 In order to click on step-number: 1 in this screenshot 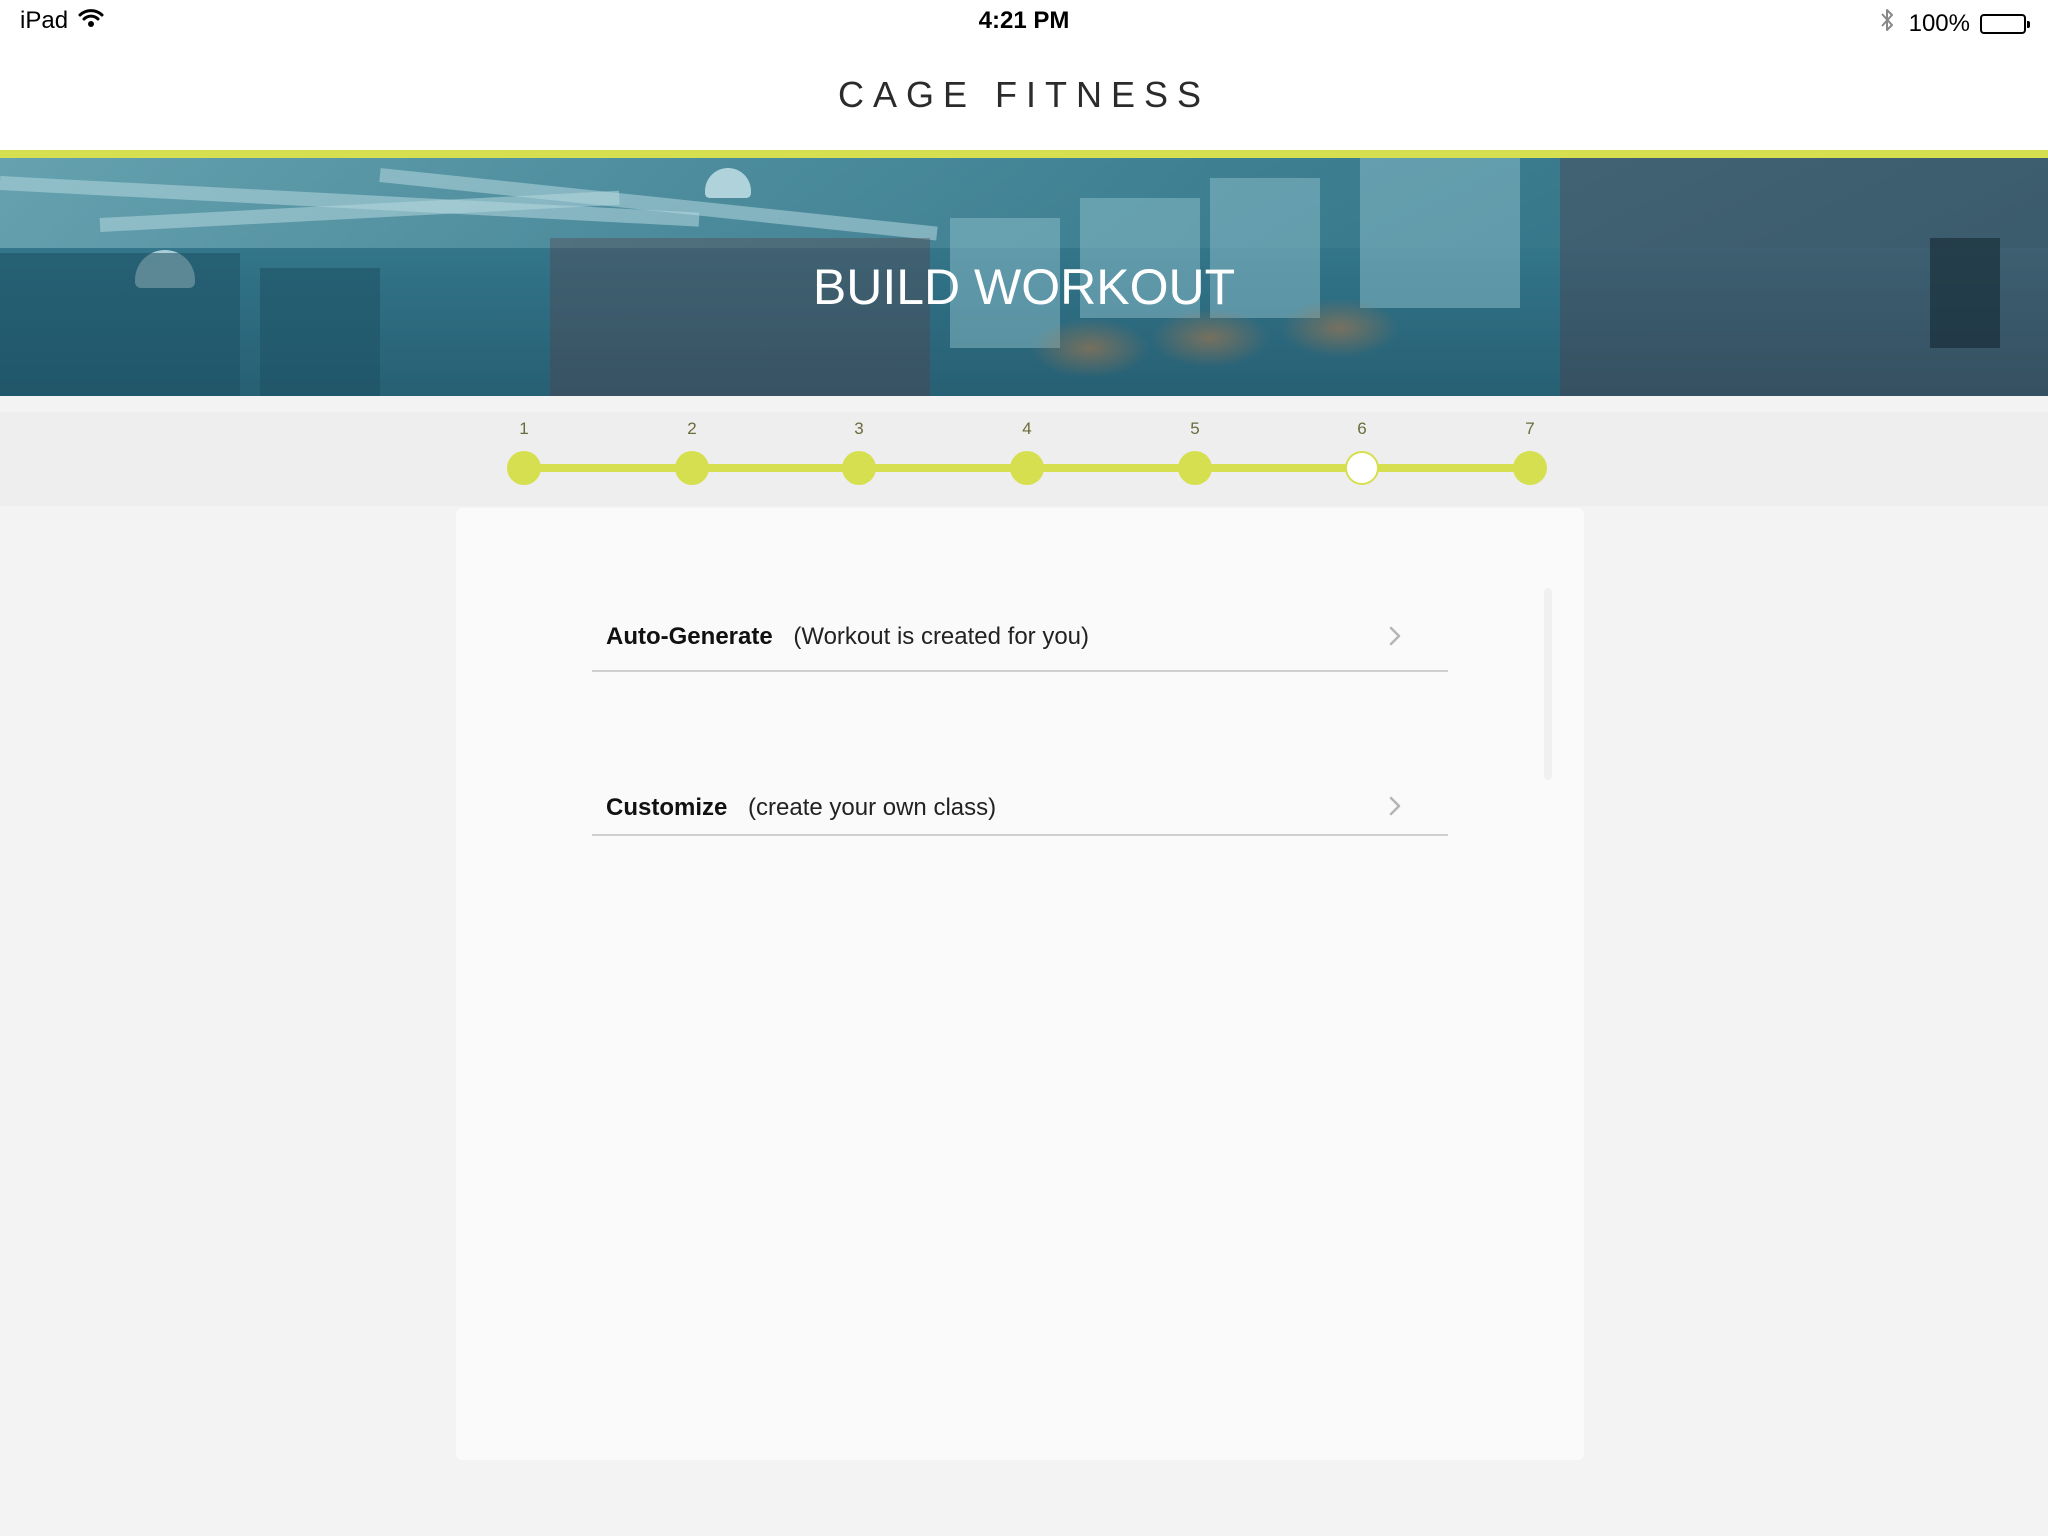, I will do `click(524, 428)`.